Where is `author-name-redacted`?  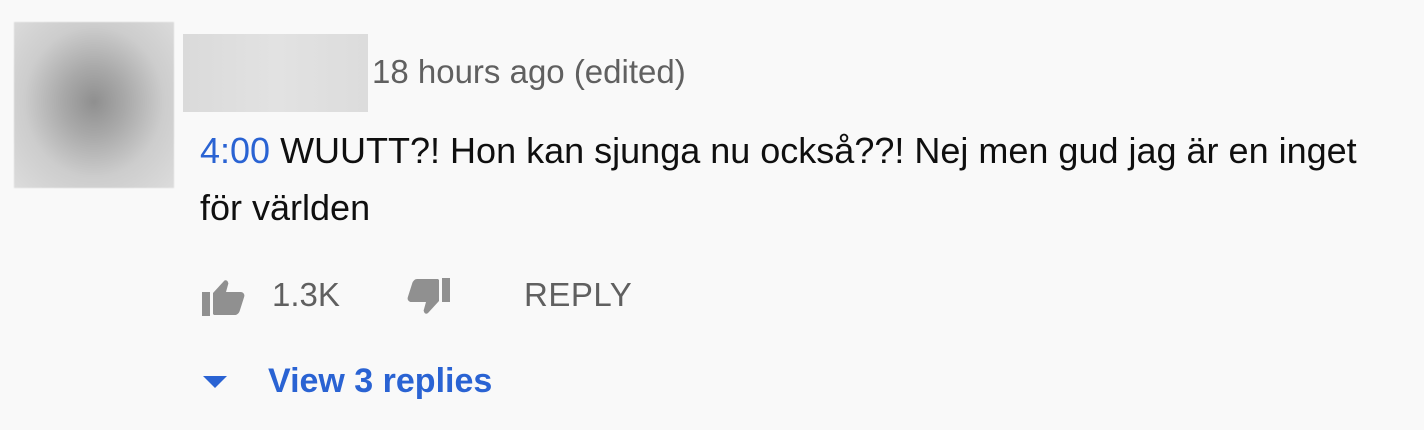
author-name-redacted is located at coordinates (275, 73).